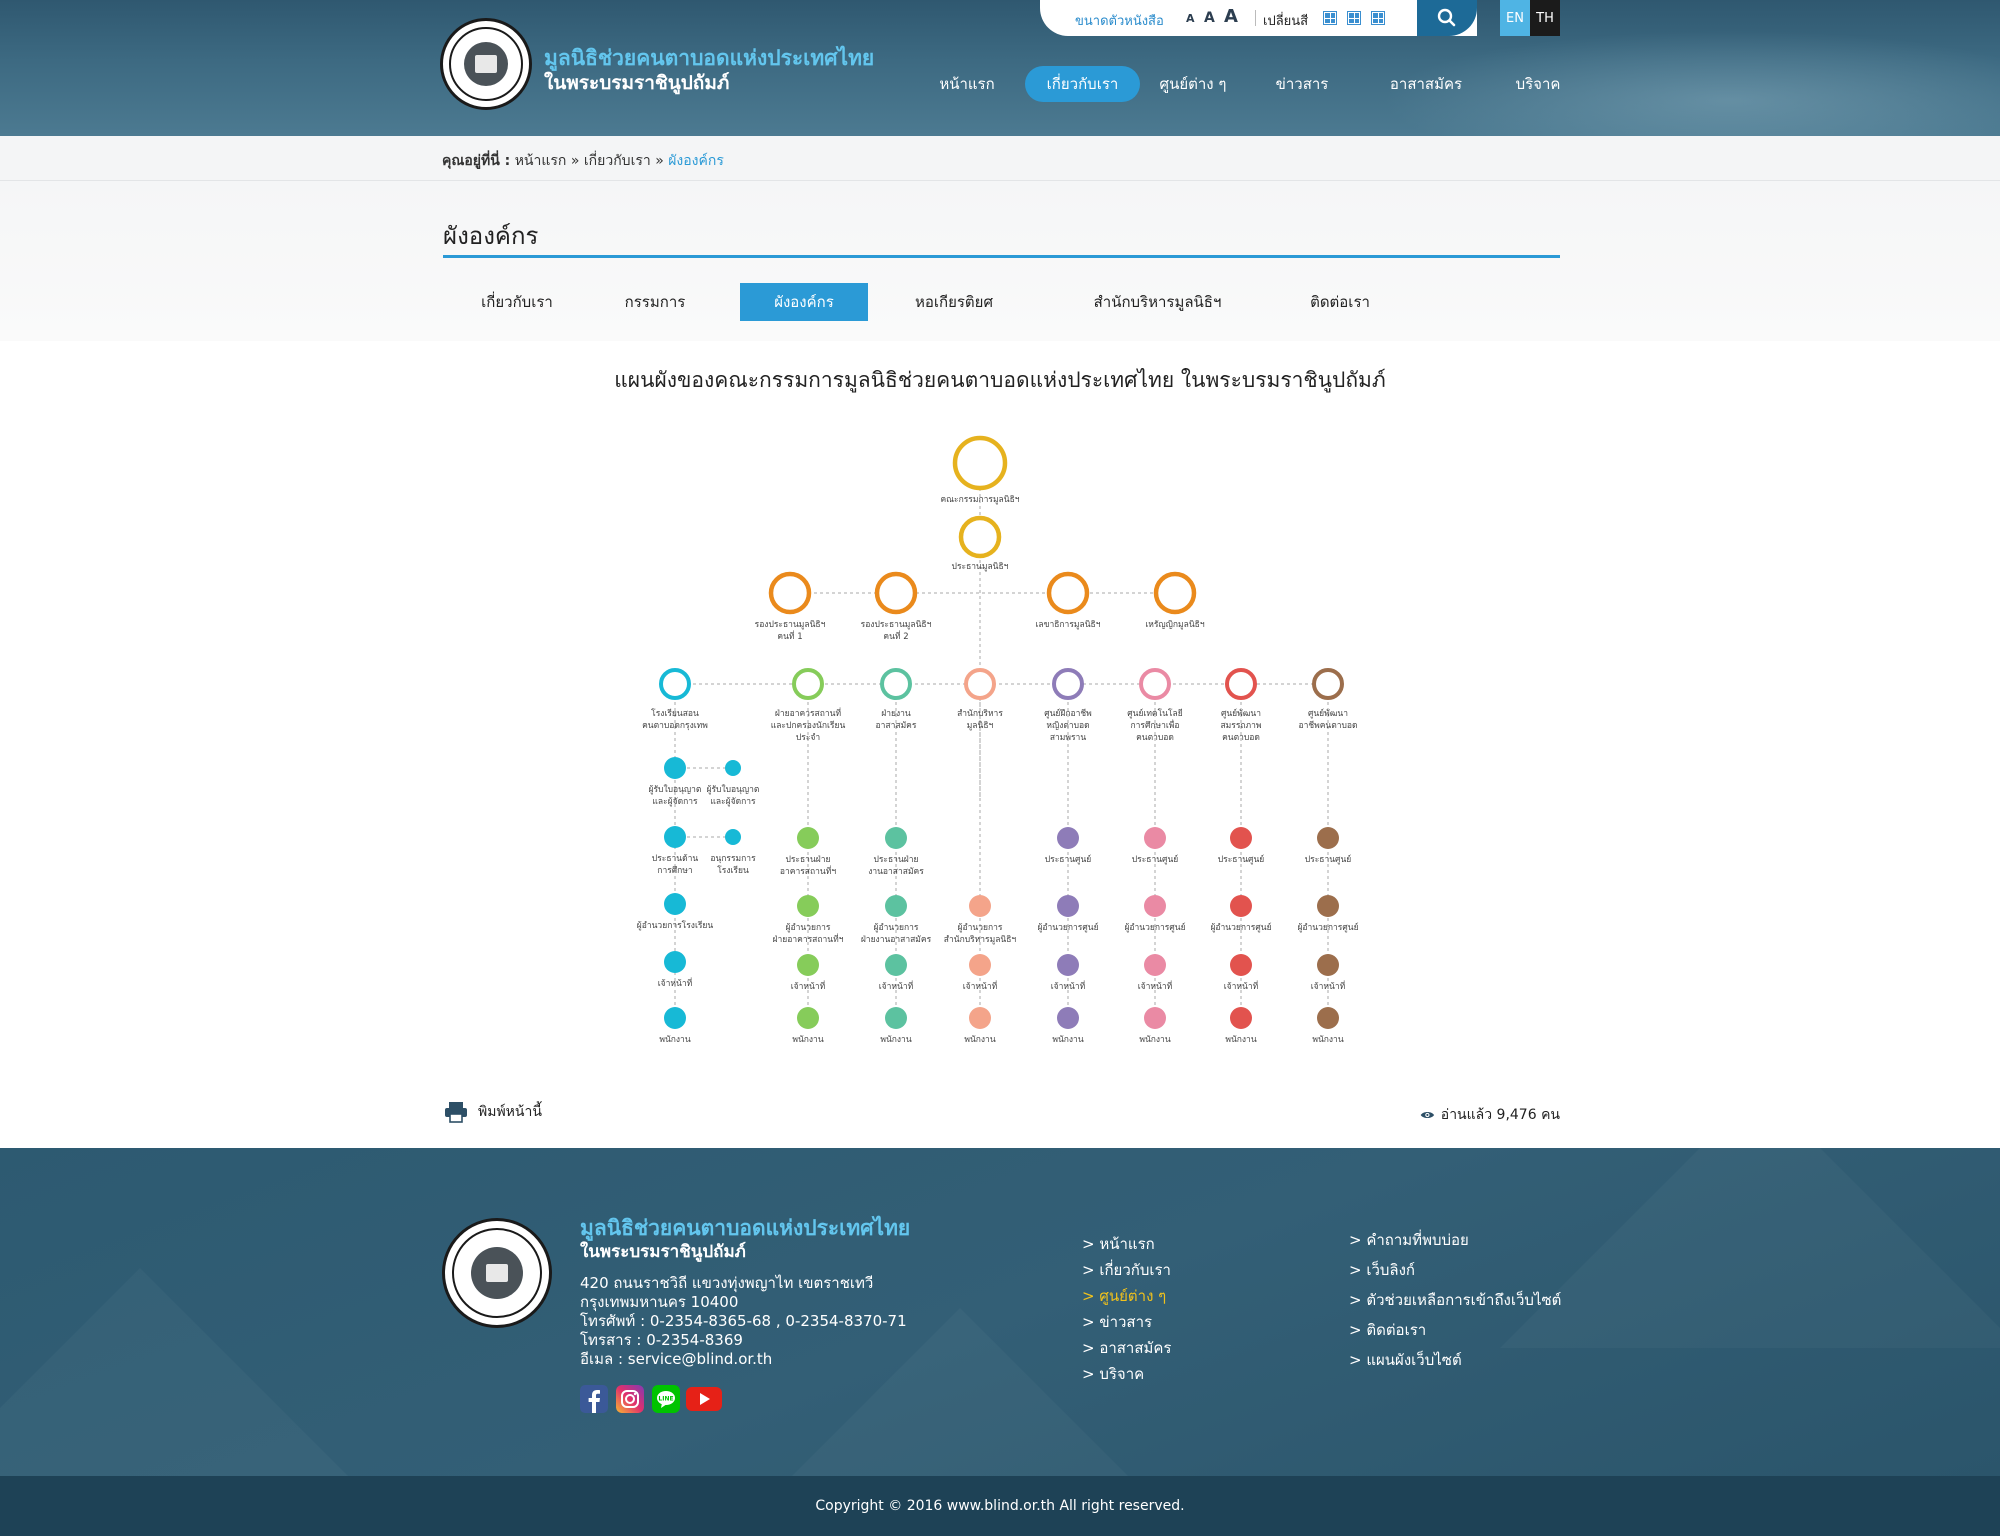 The width and height of the screenshot is (2000, 1536). What do you see at coordinates (1545, 18) in the screenshot?
I see `lang-th-button: TH` at bounding box center [1545, 18].